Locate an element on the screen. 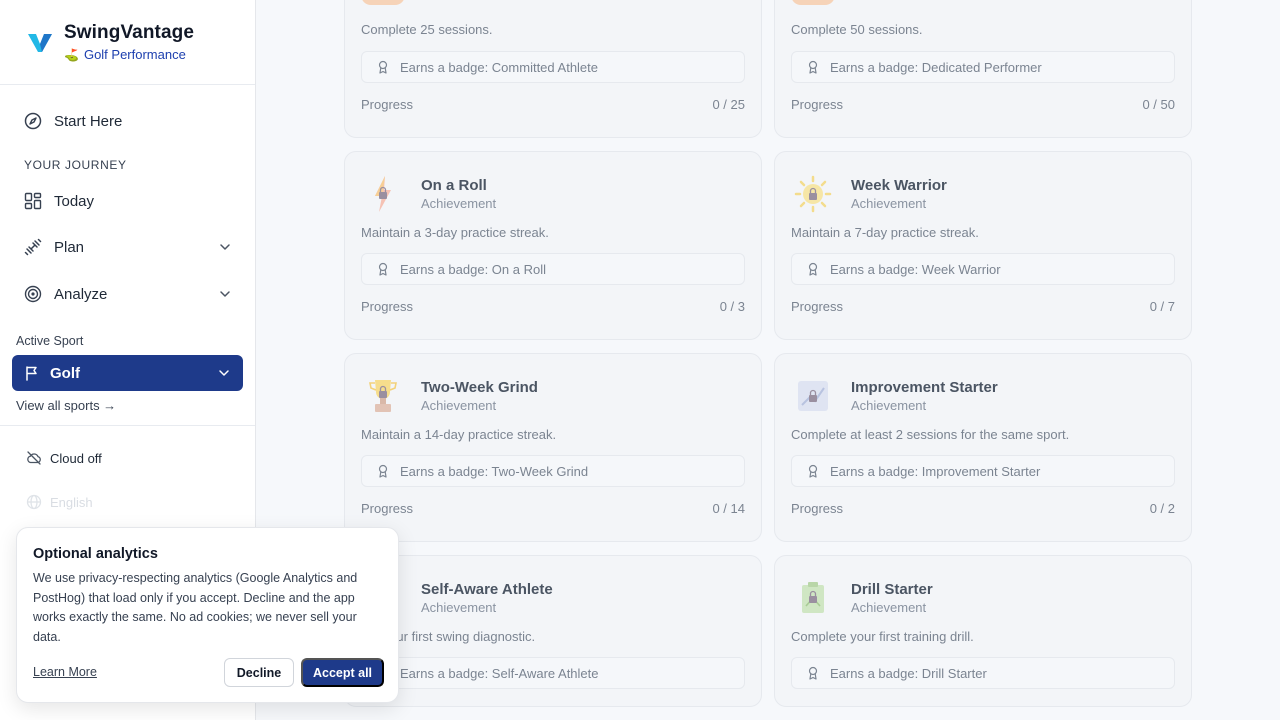 This screenshot has height=720, width=1280. dumbbell-icon is located at coordinates (33, 247).